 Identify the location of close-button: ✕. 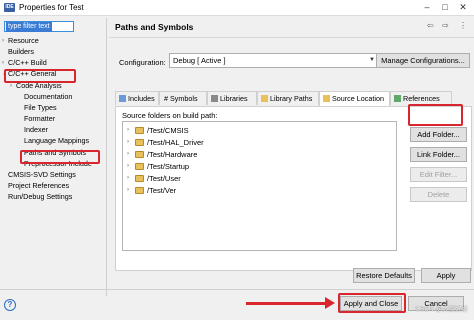
(463, 7).